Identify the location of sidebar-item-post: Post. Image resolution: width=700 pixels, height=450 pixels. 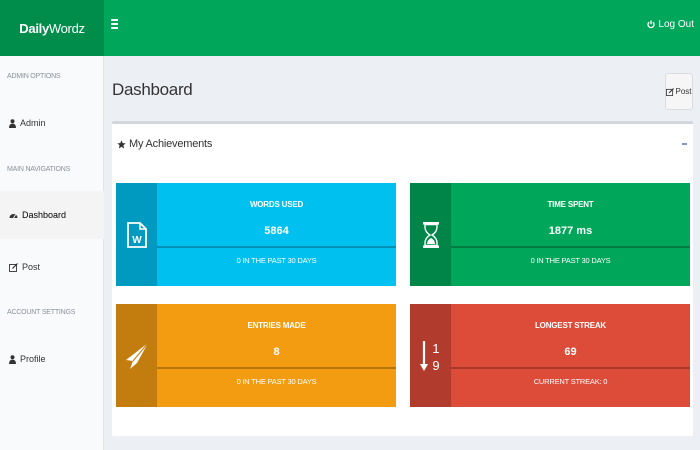
(52, 267).